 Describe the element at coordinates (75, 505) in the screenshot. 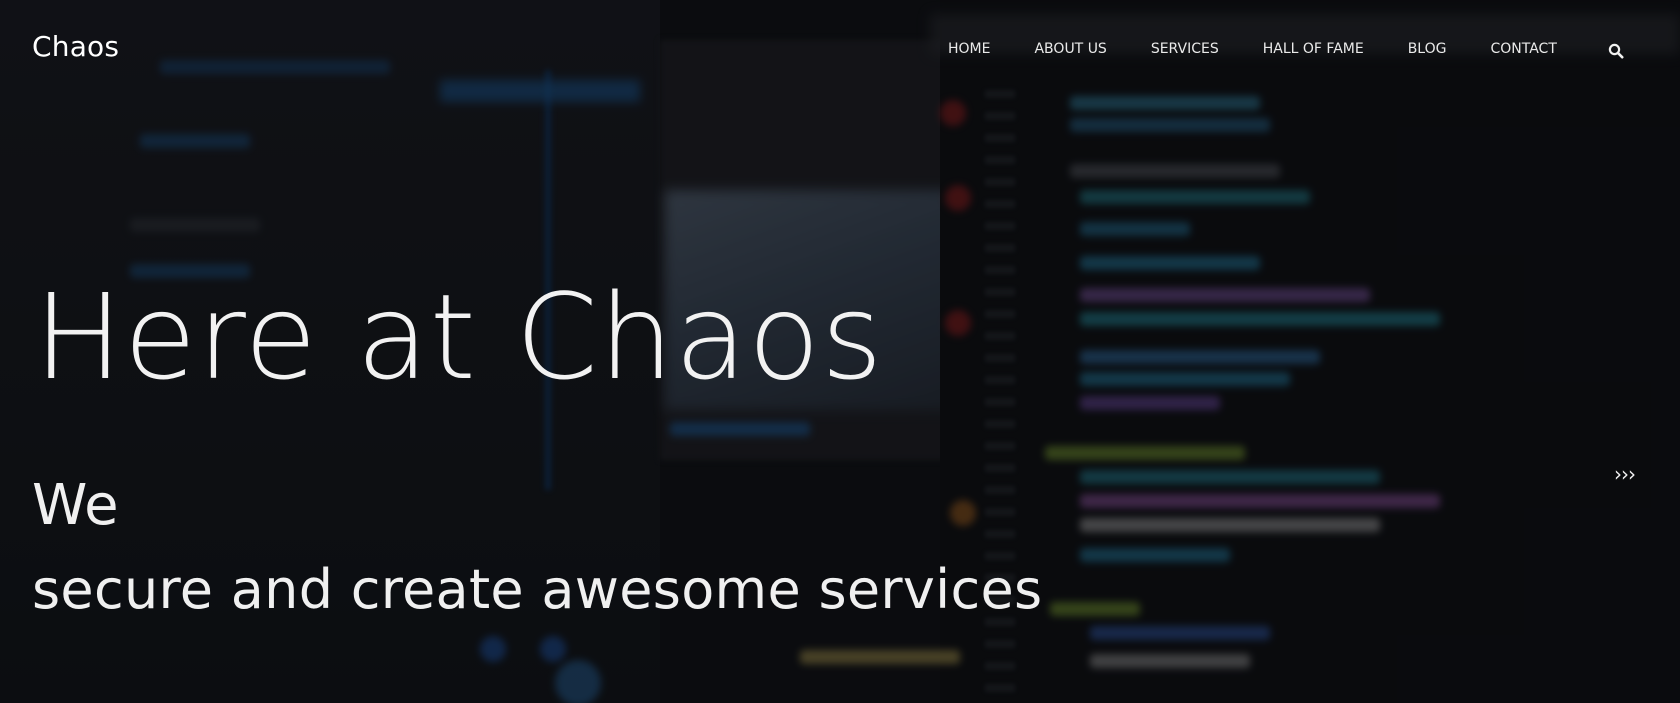

I see `hero-line-we: We` at that location.